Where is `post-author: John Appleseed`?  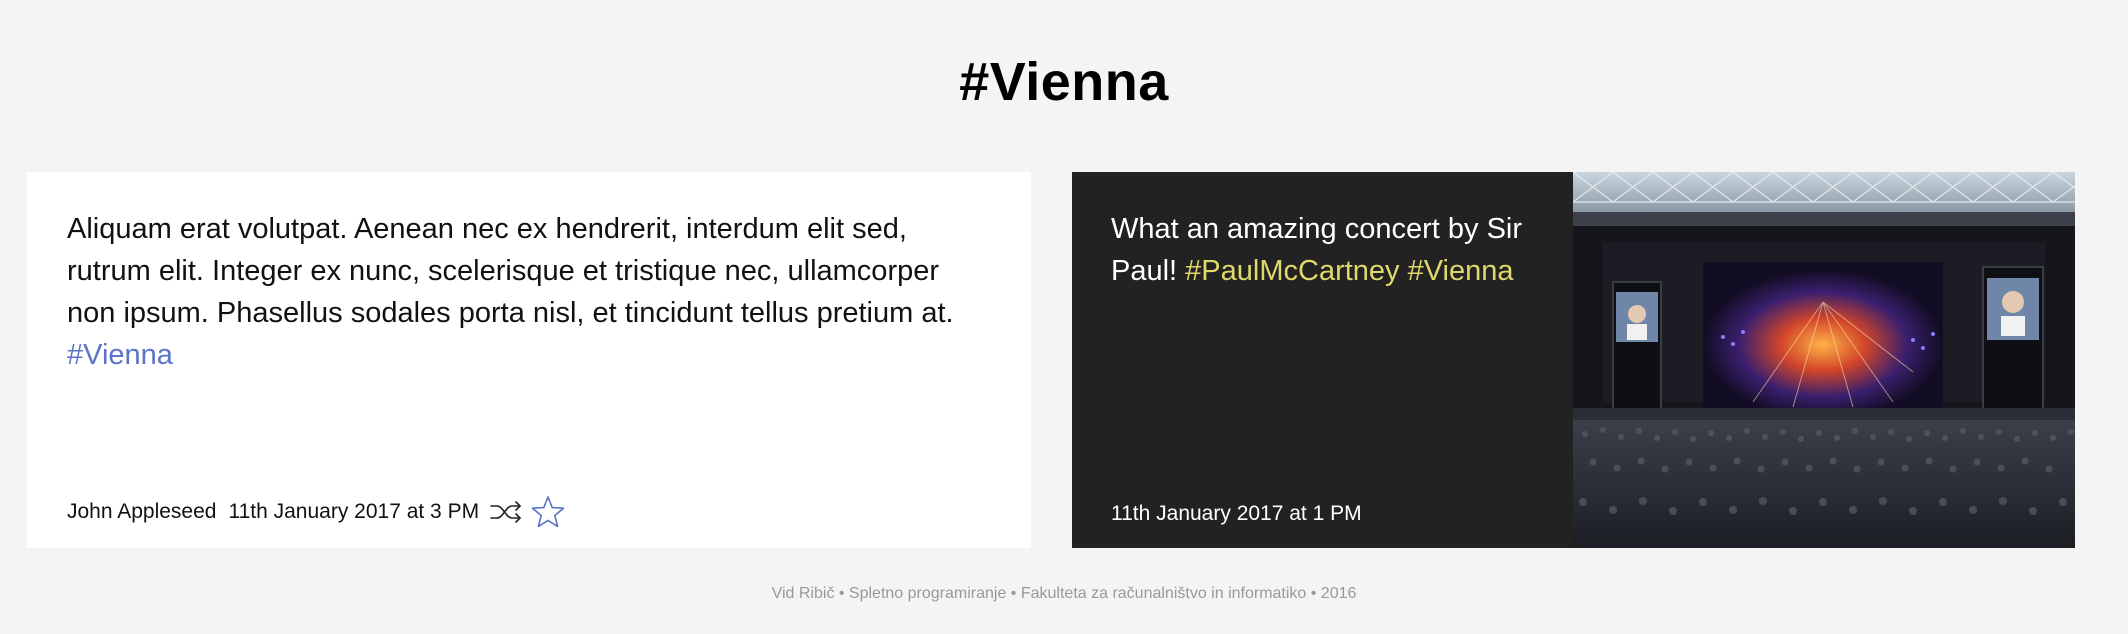 post-author: John Appleseed is located at coordinates (141, 512).